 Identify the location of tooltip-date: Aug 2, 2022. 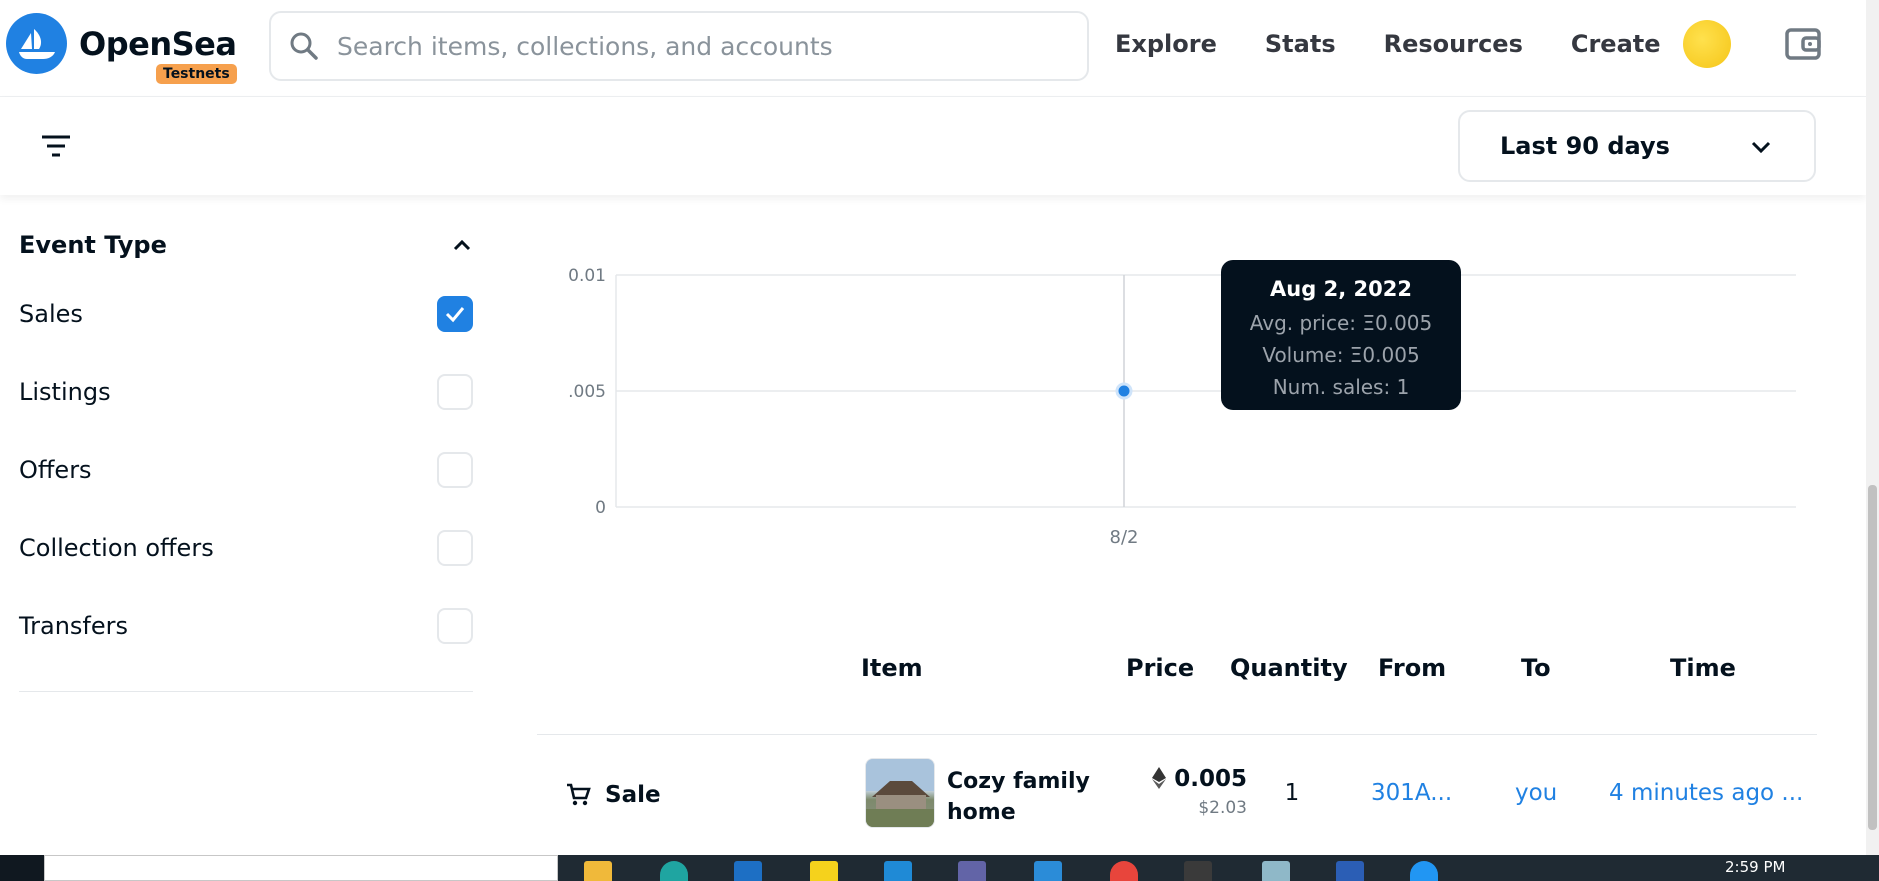
(1341, 289).